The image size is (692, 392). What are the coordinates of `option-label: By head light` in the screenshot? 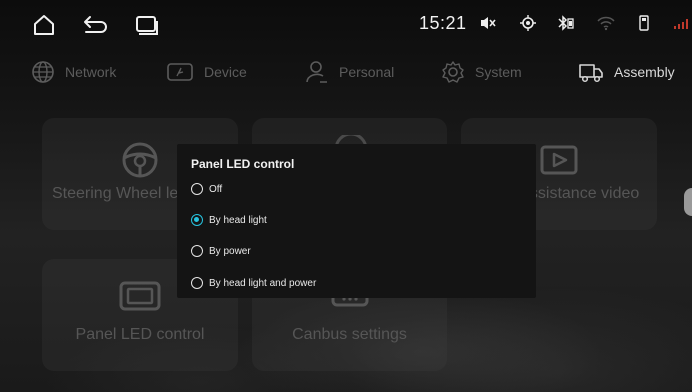 It's located at (238, 220).